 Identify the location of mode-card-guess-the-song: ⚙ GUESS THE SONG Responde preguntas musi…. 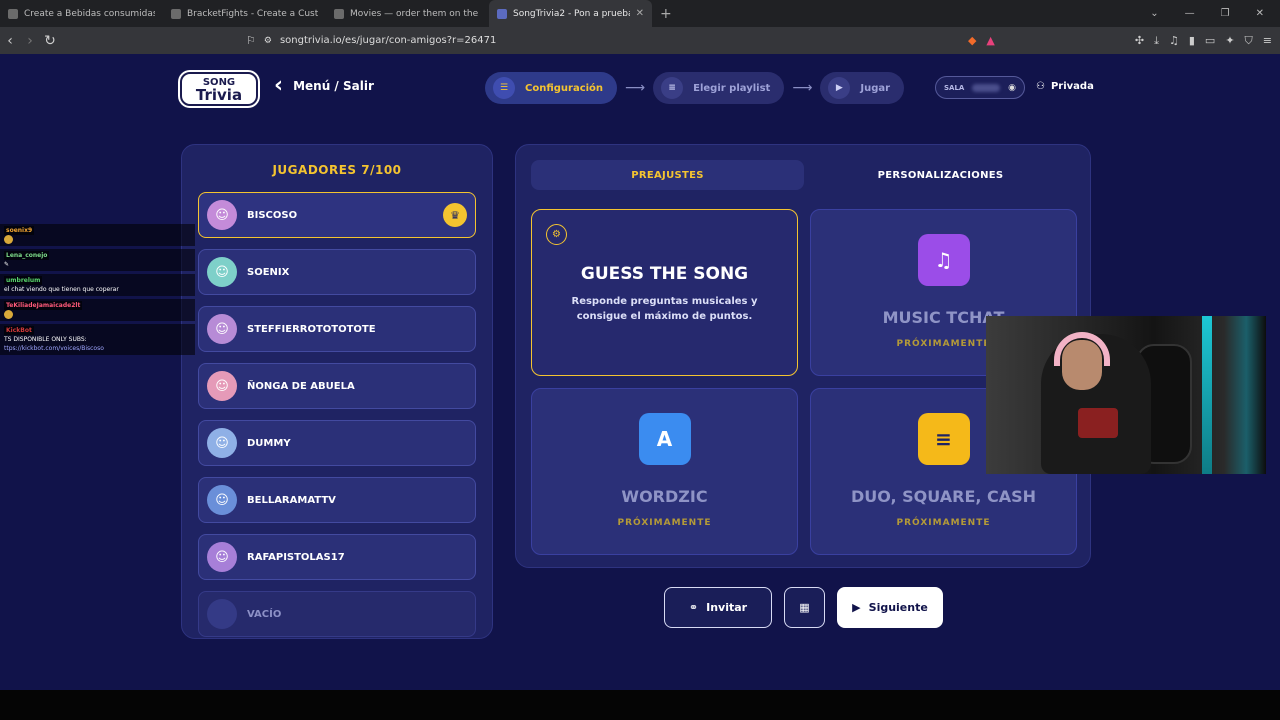
(664, 292).